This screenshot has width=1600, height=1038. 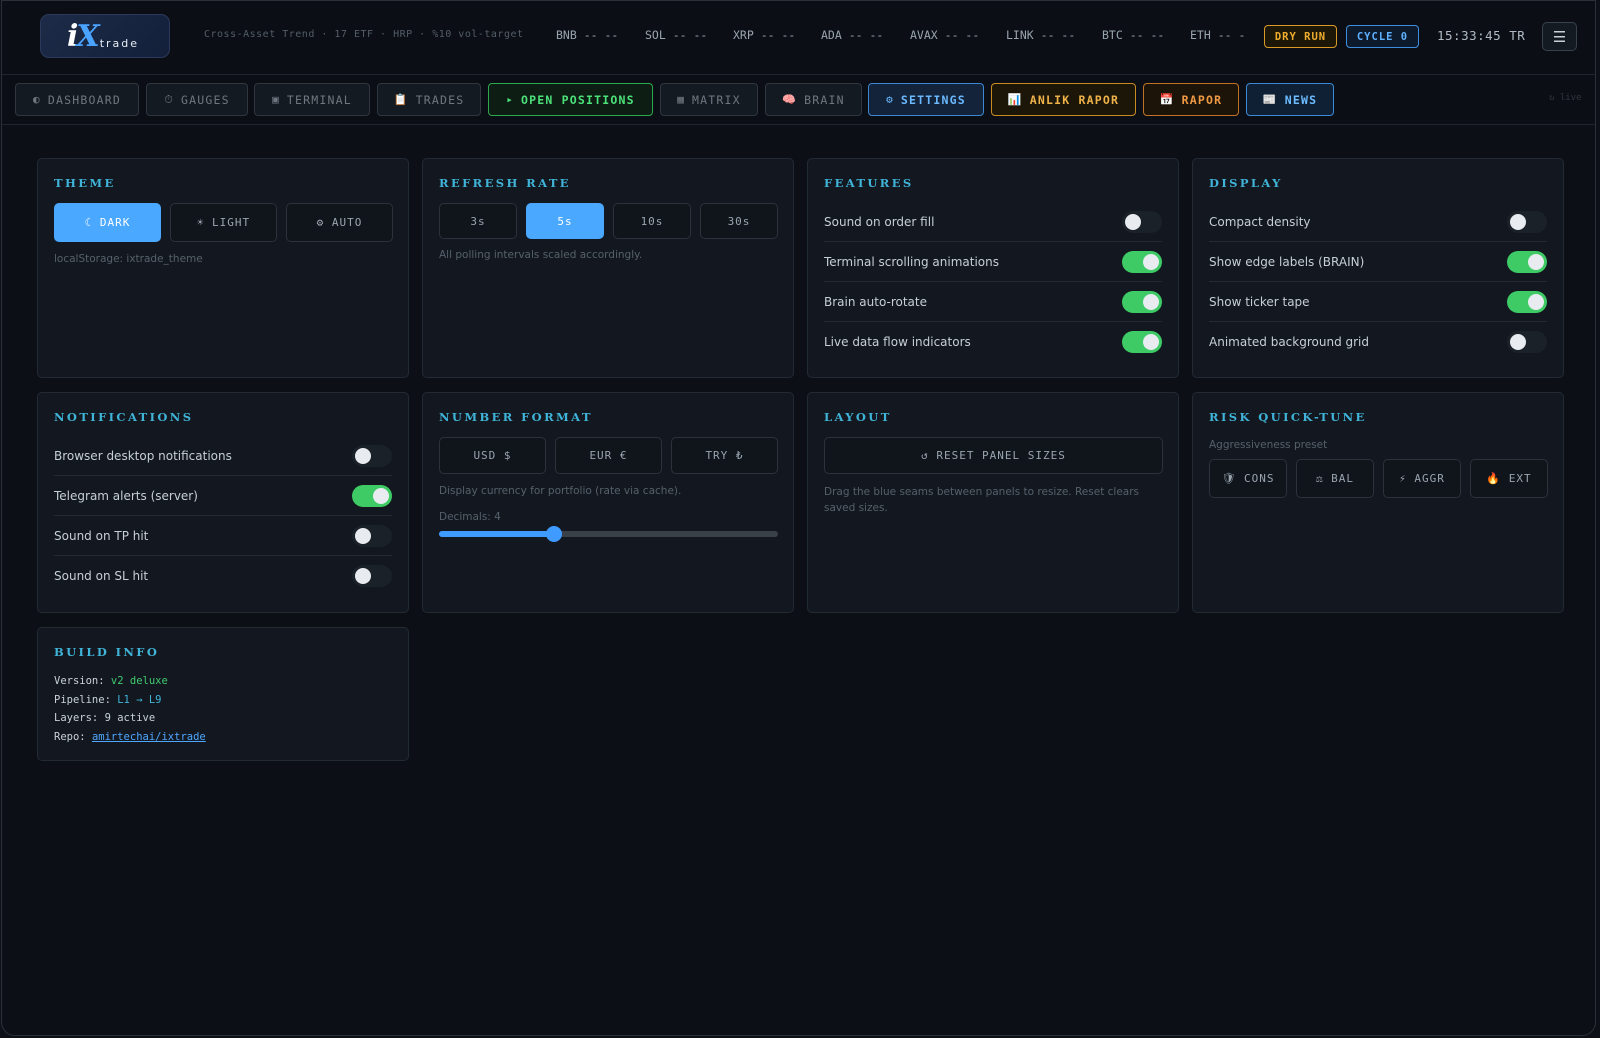 What do you see at coordinates (739, 221) in the screenshot?
I see `refresh-30s-button: 30s` at bounding box center [739, 221].